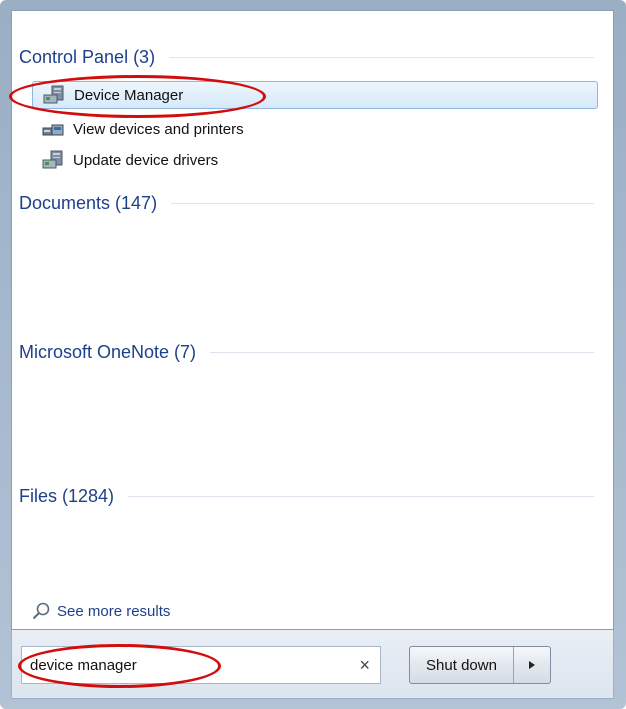  I want to click on group-header-control-panel: Control Panel (3), so click(306, 57).